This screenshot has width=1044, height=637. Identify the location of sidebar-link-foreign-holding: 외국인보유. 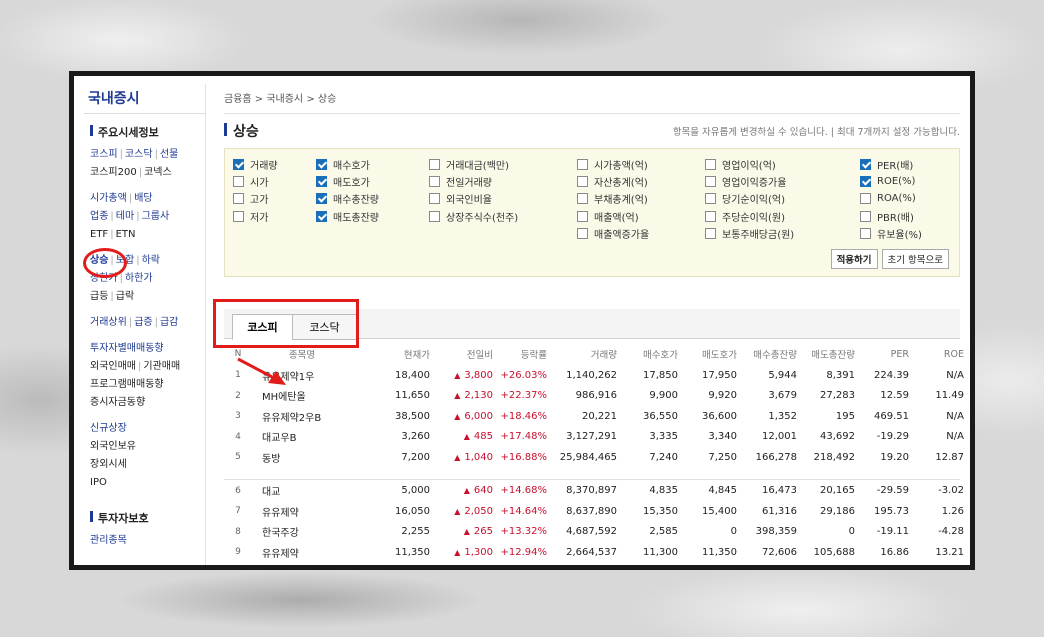
(147, 447).